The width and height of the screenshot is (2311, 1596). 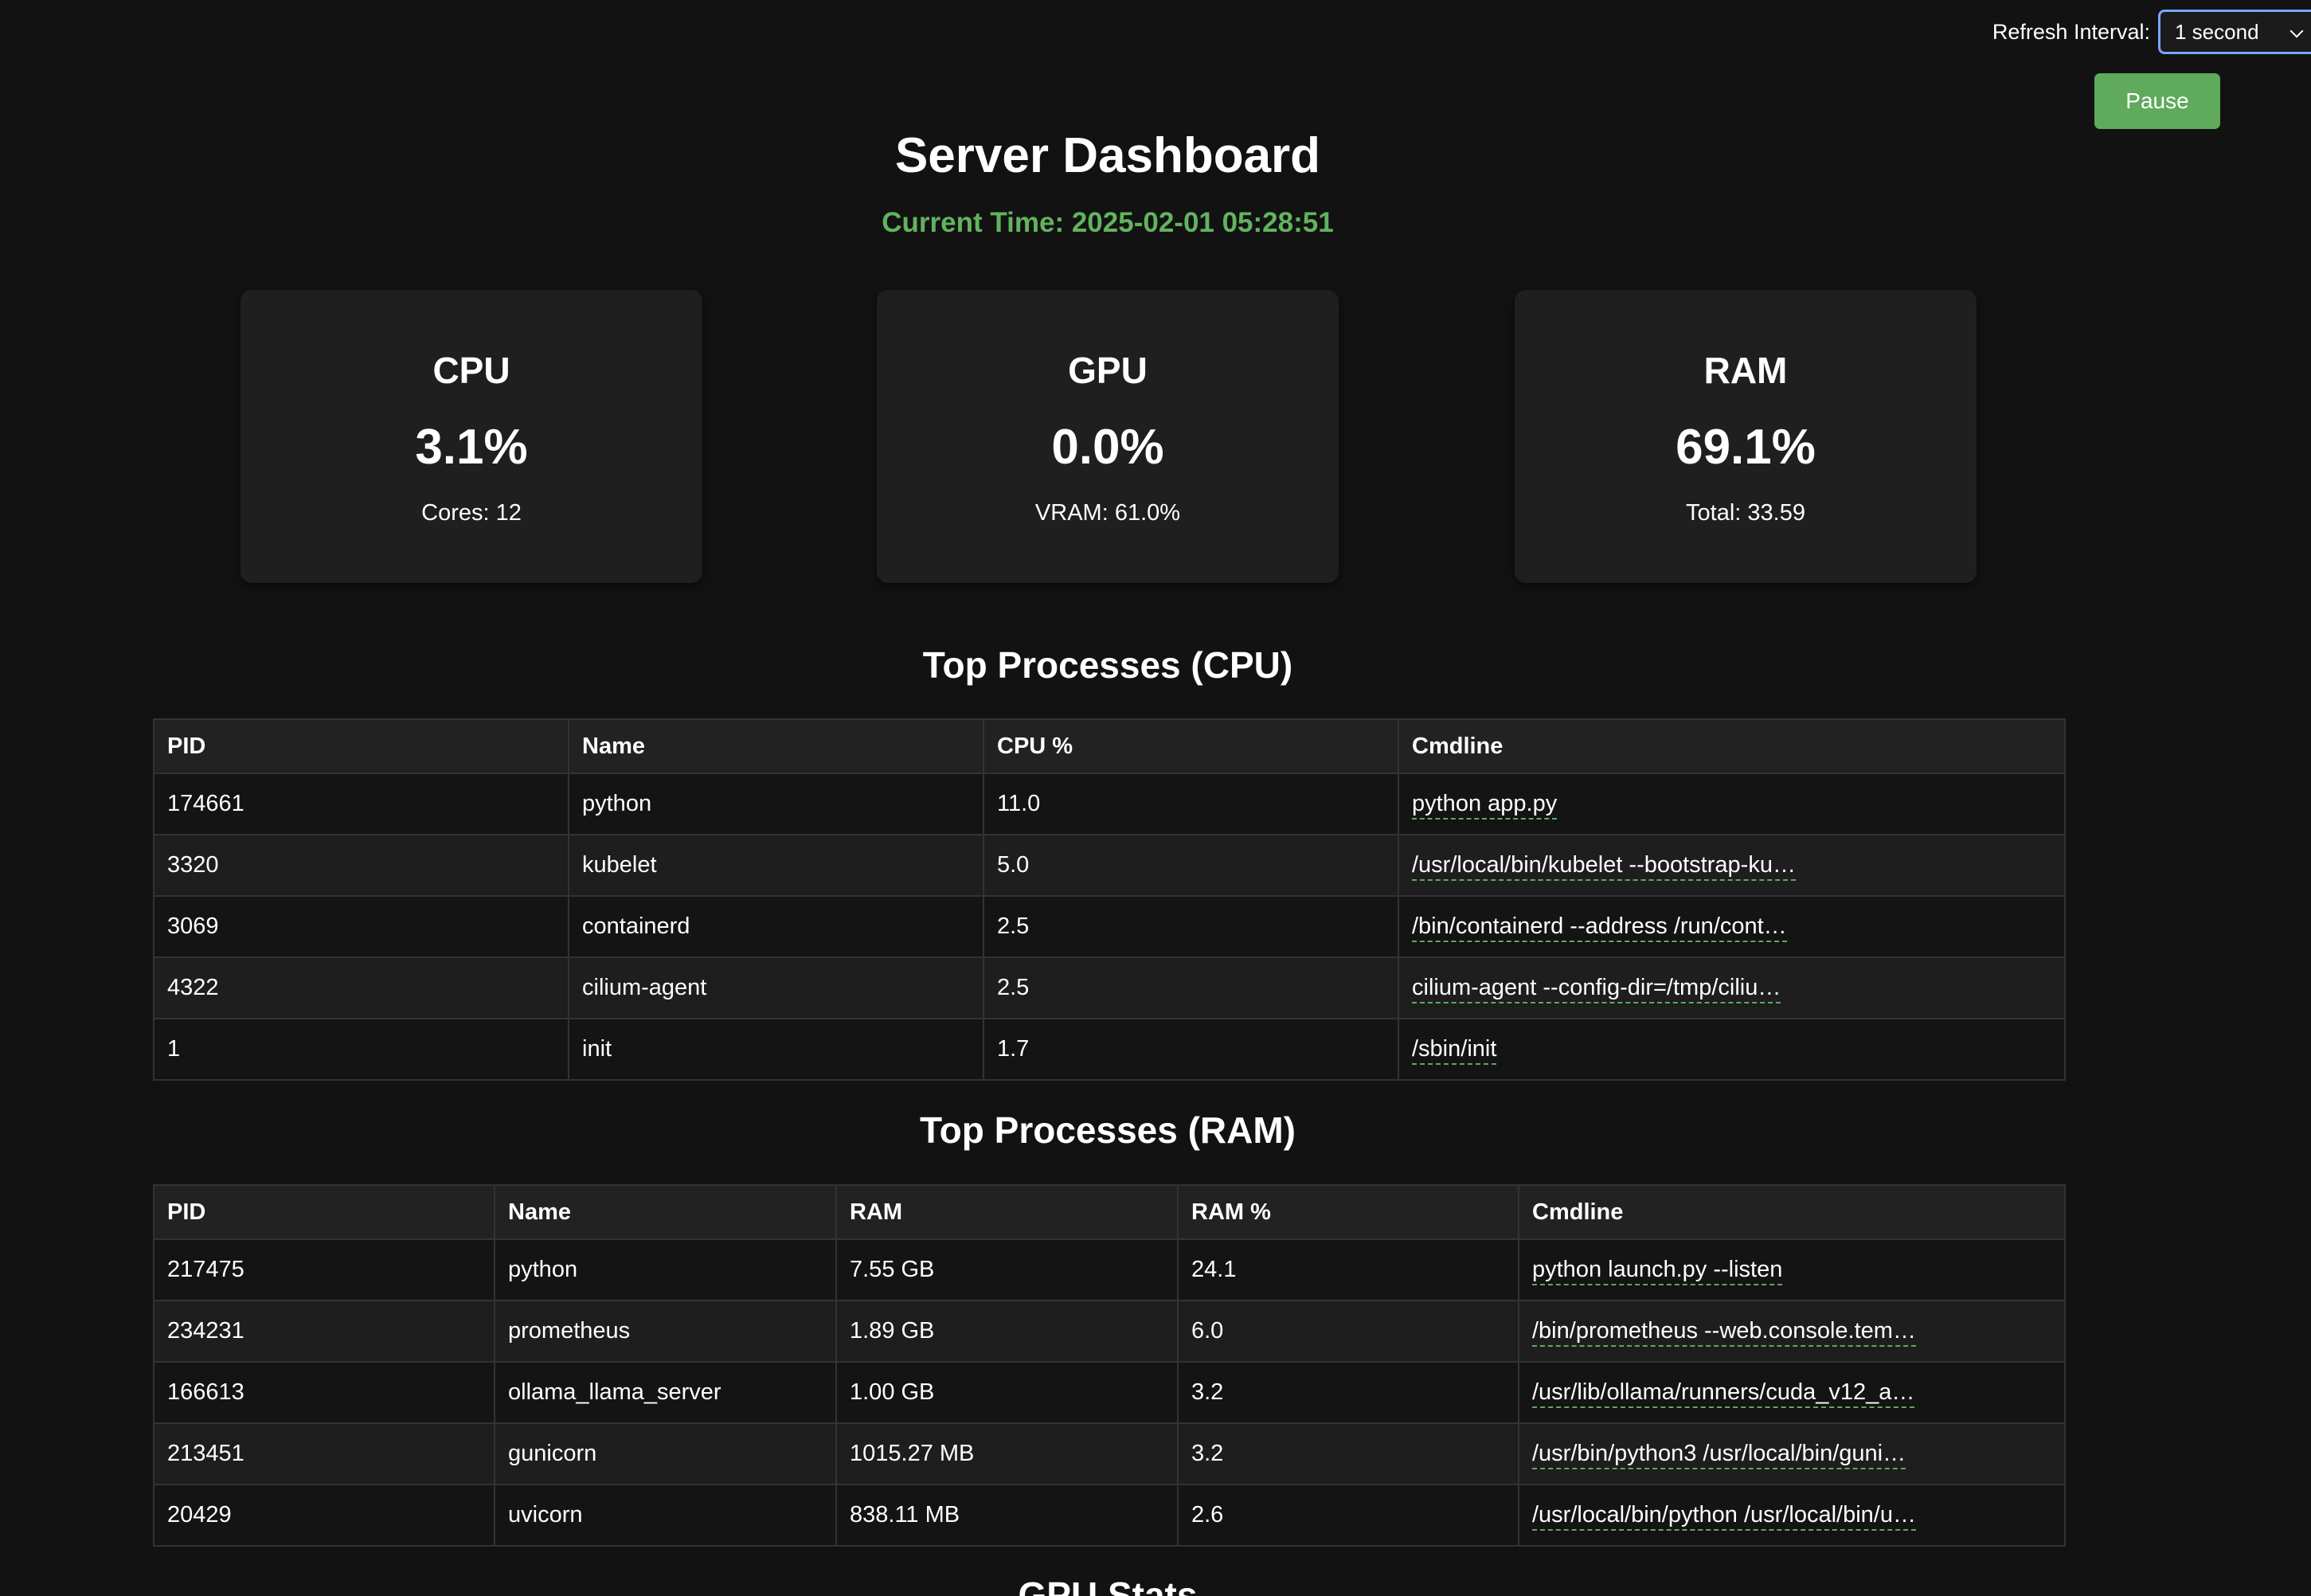 I want to click on ram-cell: 7.55 GB, so click(x=1007, y=1269).